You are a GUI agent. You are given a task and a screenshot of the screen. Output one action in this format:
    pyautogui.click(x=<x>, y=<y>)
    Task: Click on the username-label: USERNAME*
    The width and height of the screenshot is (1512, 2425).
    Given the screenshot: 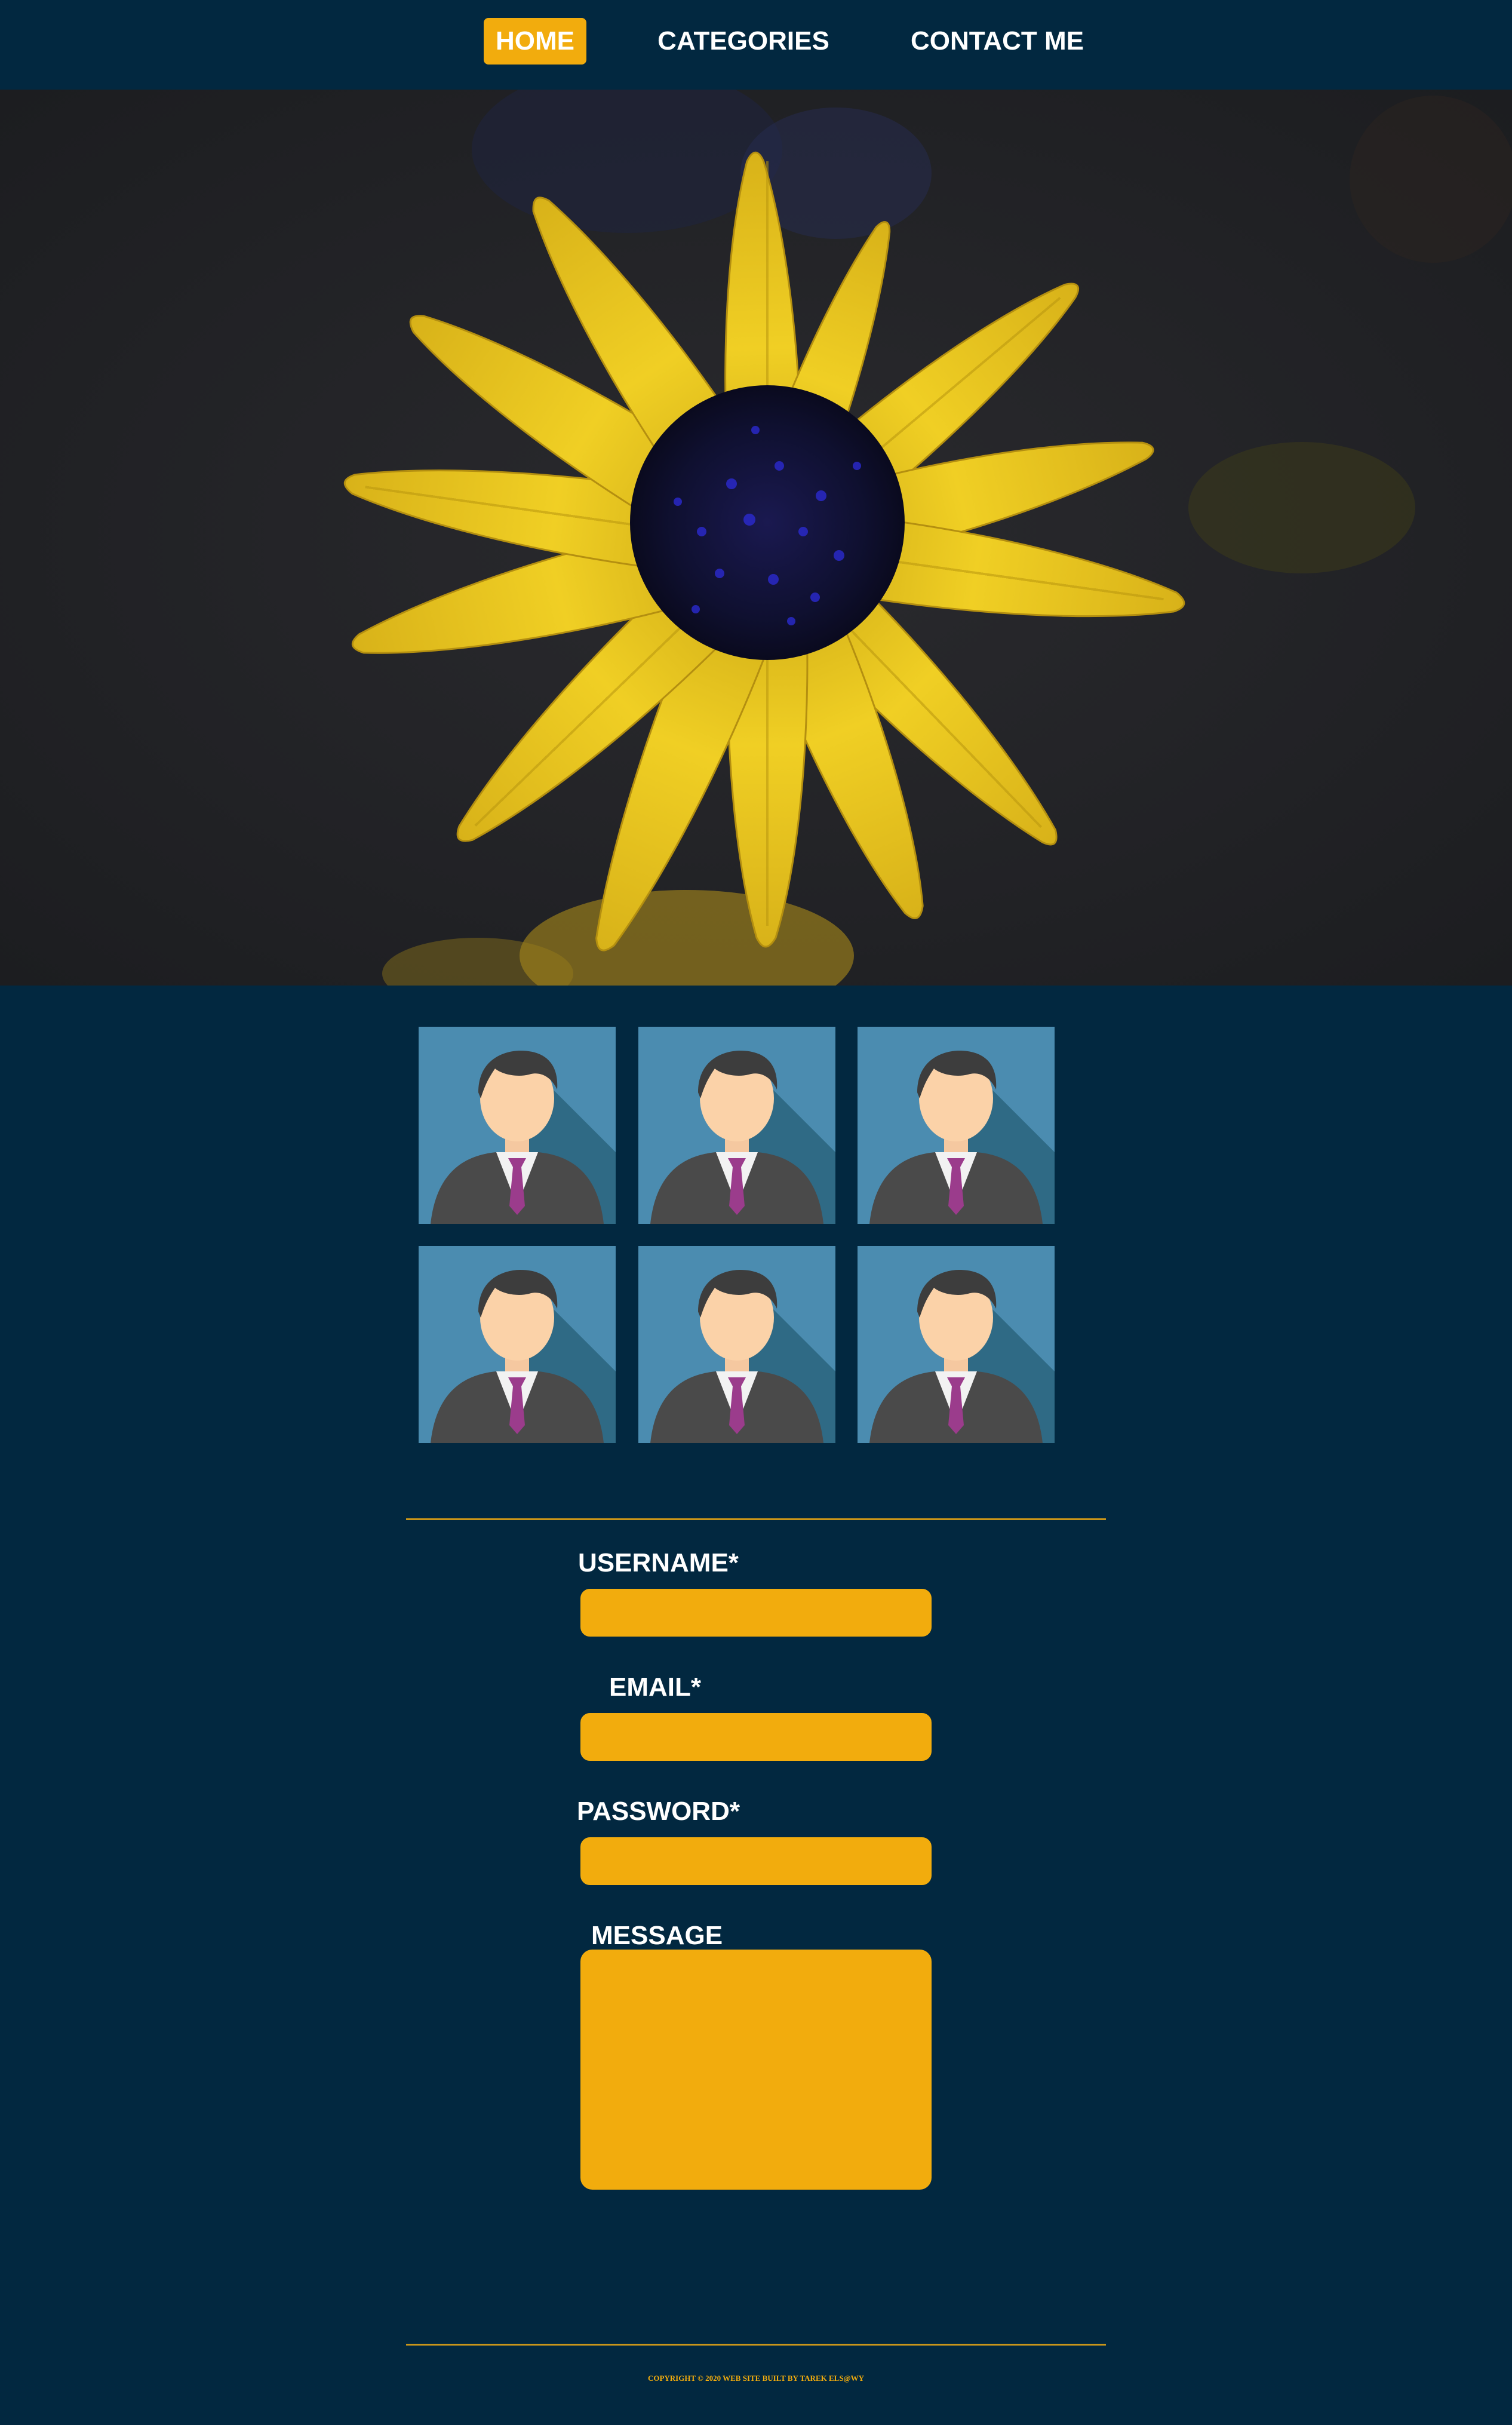 What is the action you would take?
    pyautogui.click(x=658, y=1562)
    